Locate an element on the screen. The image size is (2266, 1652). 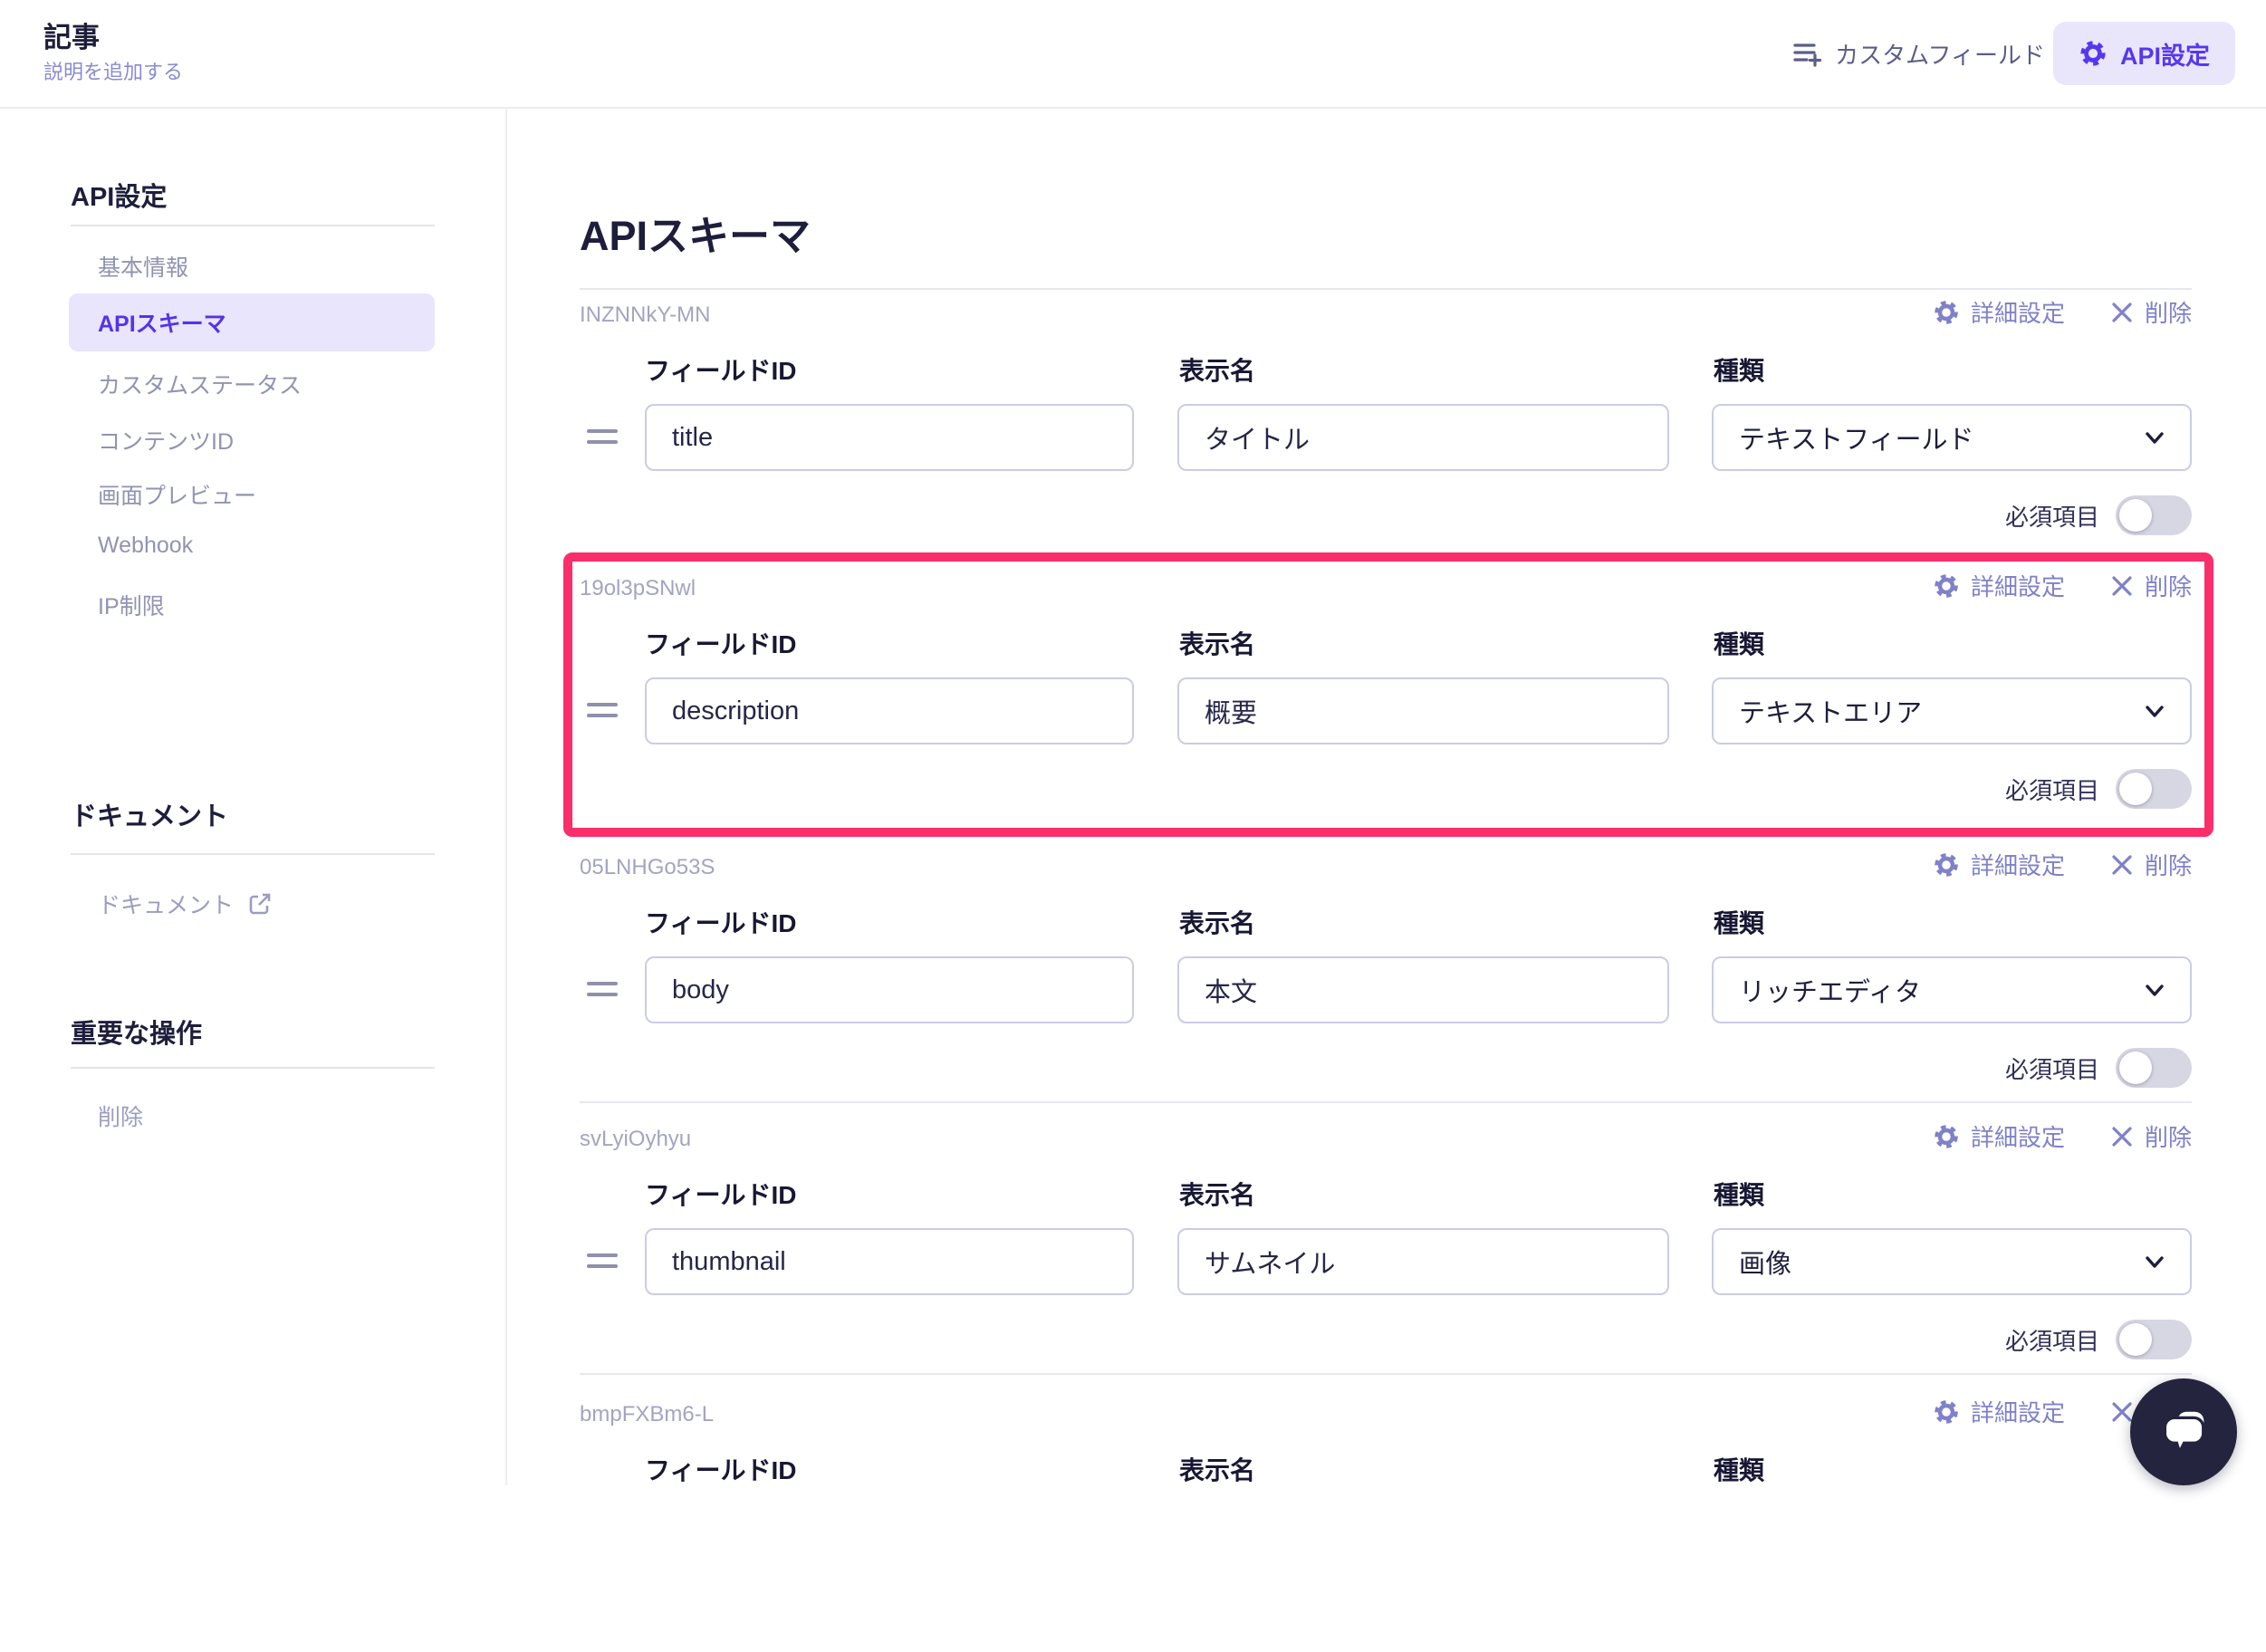
sidebar-item-custom-status: カスタムステータス is located at coordinates (200, 384).